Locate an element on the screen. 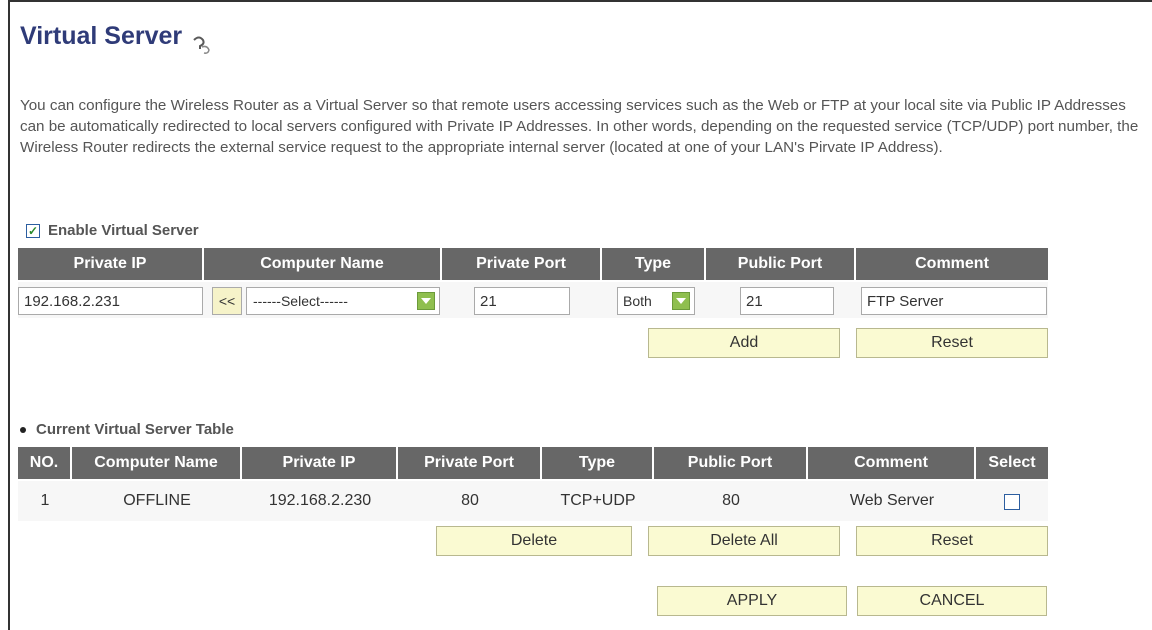  row-select-checkbox is located at coordinates (1012, 502).